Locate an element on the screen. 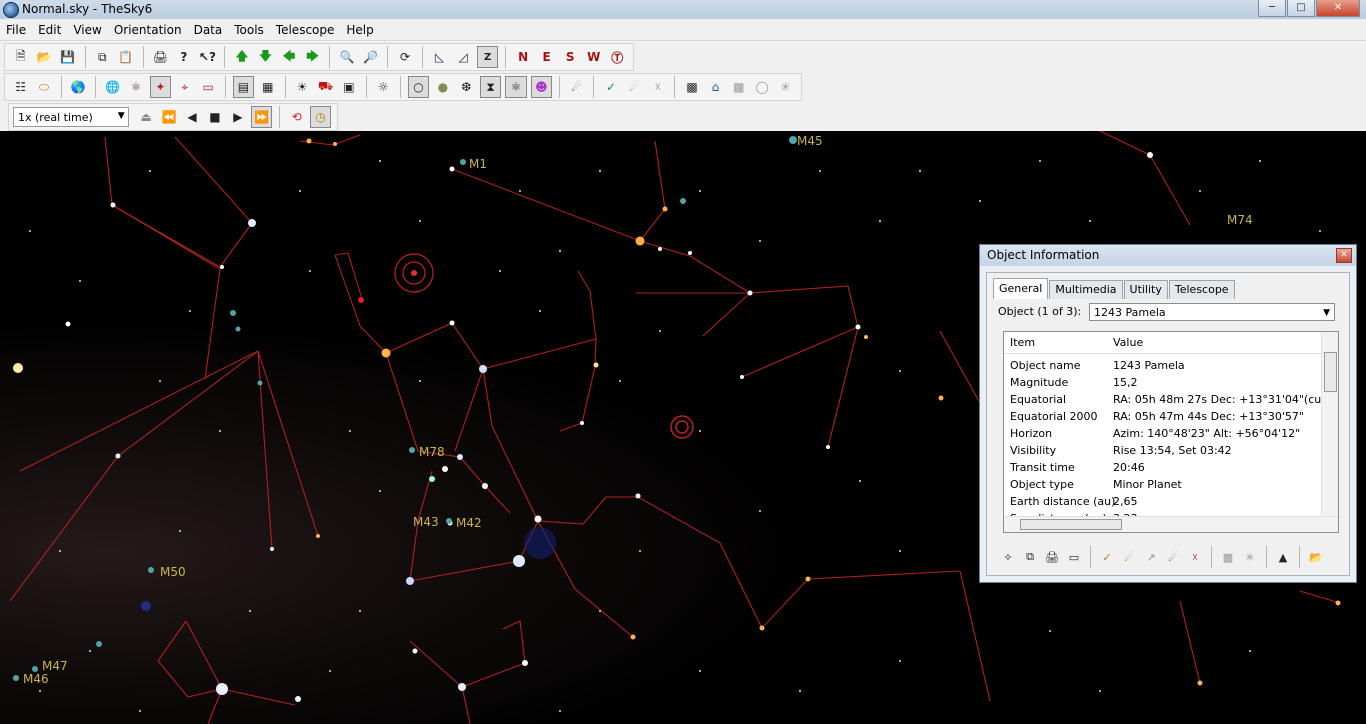 The image size is (1366, 724). telescope-track-icon: ↗ is located at coordinates (1151, 557).